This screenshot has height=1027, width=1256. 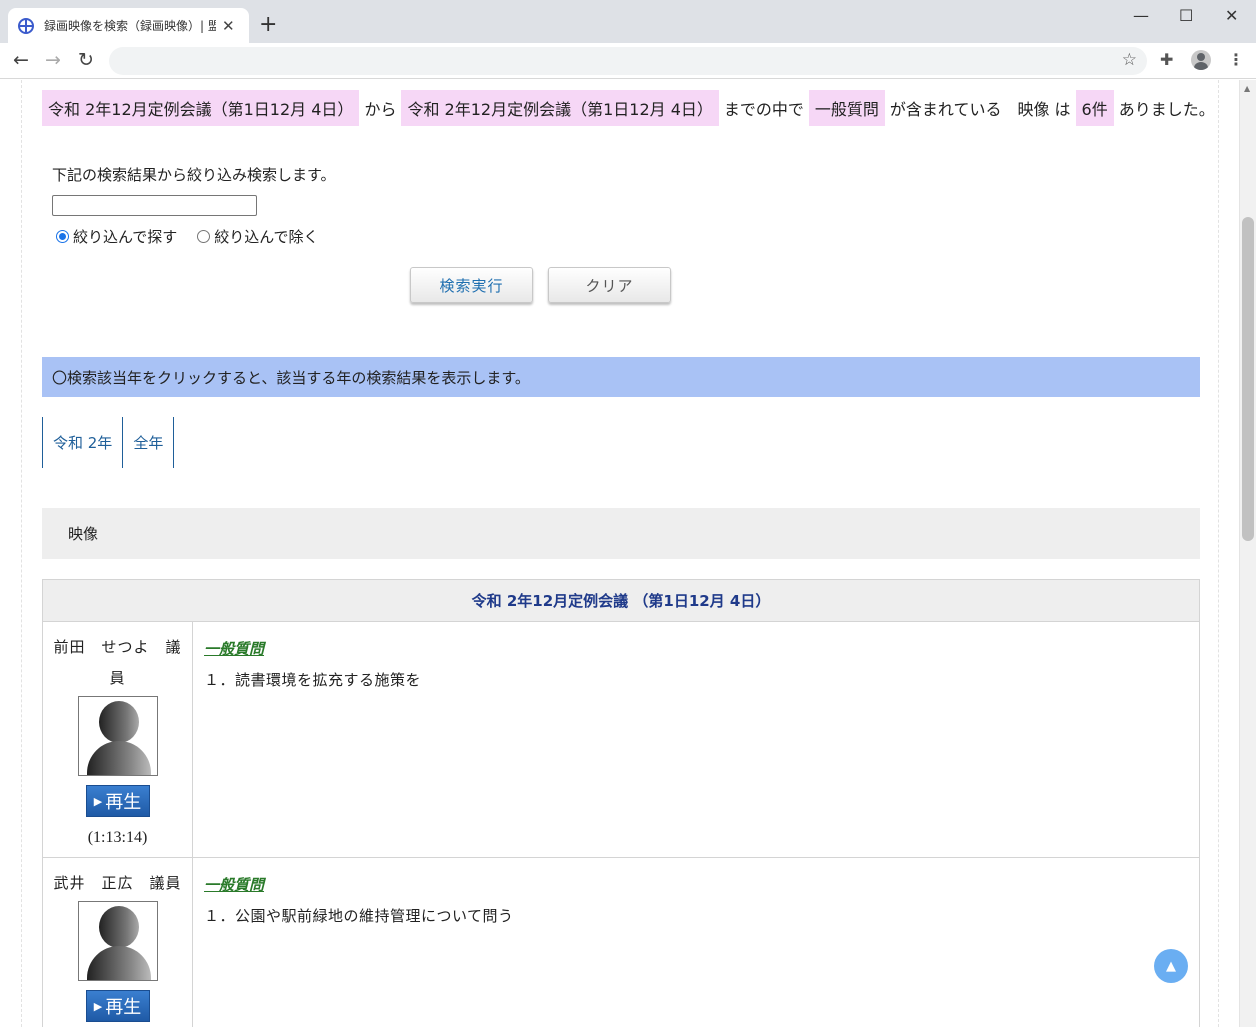 I want to click on video-duration: (1:13:14), so click(x=117, y=837).